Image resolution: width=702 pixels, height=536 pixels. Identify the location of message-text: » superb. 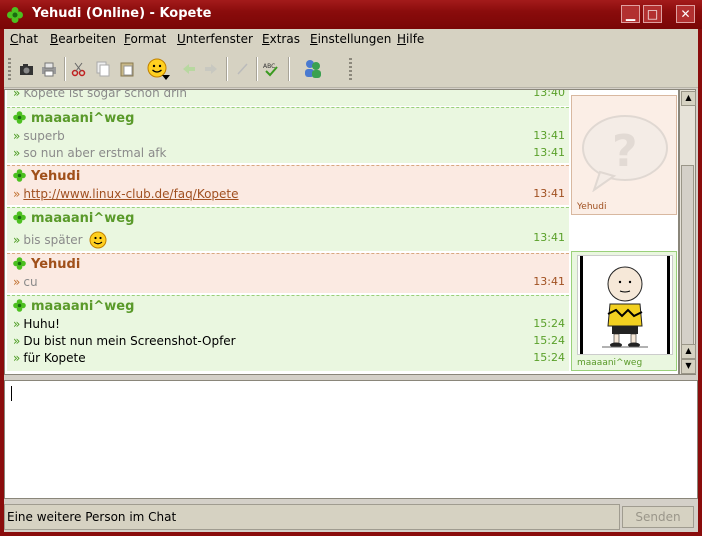
(39, 136).